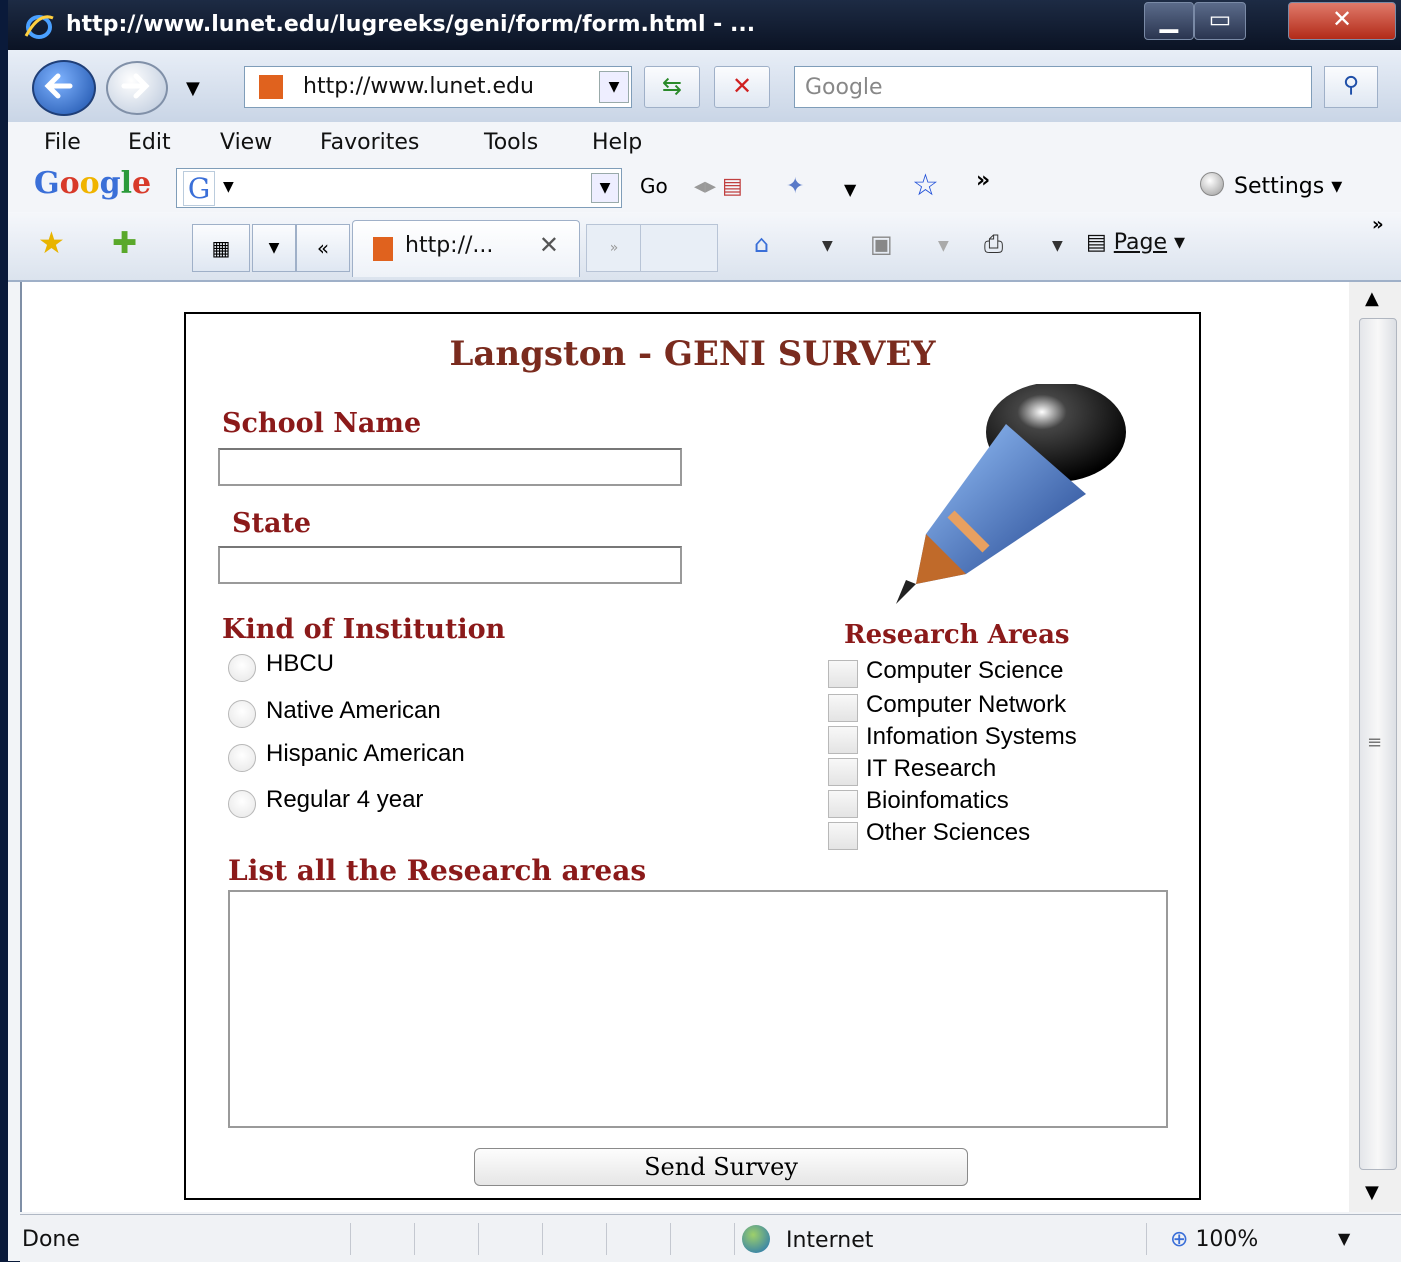 This screenshot has height=1262, width=1401. What do you see at coordinates (672, 87) in the screenshot?
I see `refresh-button: ⇆` at bounding box center [672, 87].